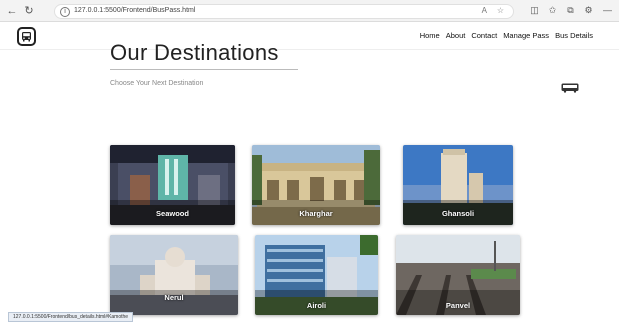 Image resolution: width=619 pixels, height=322 pixels. What do you see at coordinates (12, 11) in the screenshot?
I see `back-icon: ←` at bounding box center [12, 11].